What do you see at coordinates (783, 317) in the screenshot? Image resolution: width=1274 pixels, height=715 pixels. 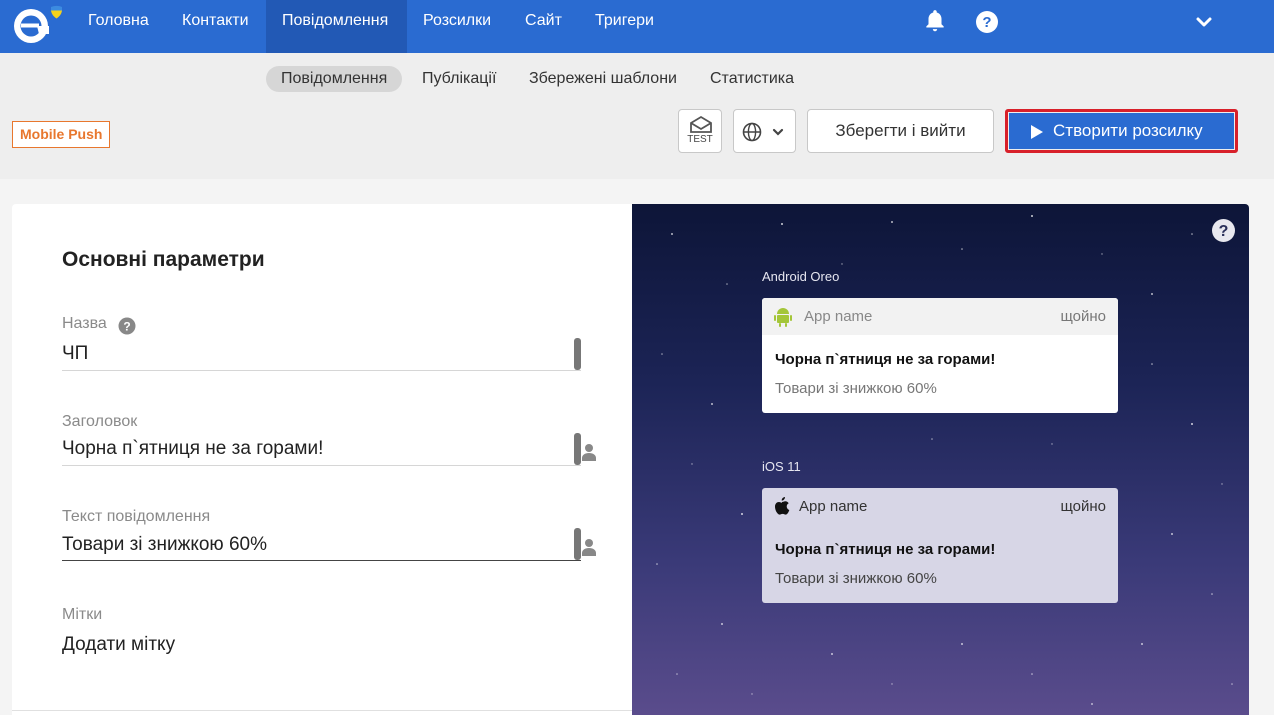 I see `android-icon` at bounding box center [783, 317].